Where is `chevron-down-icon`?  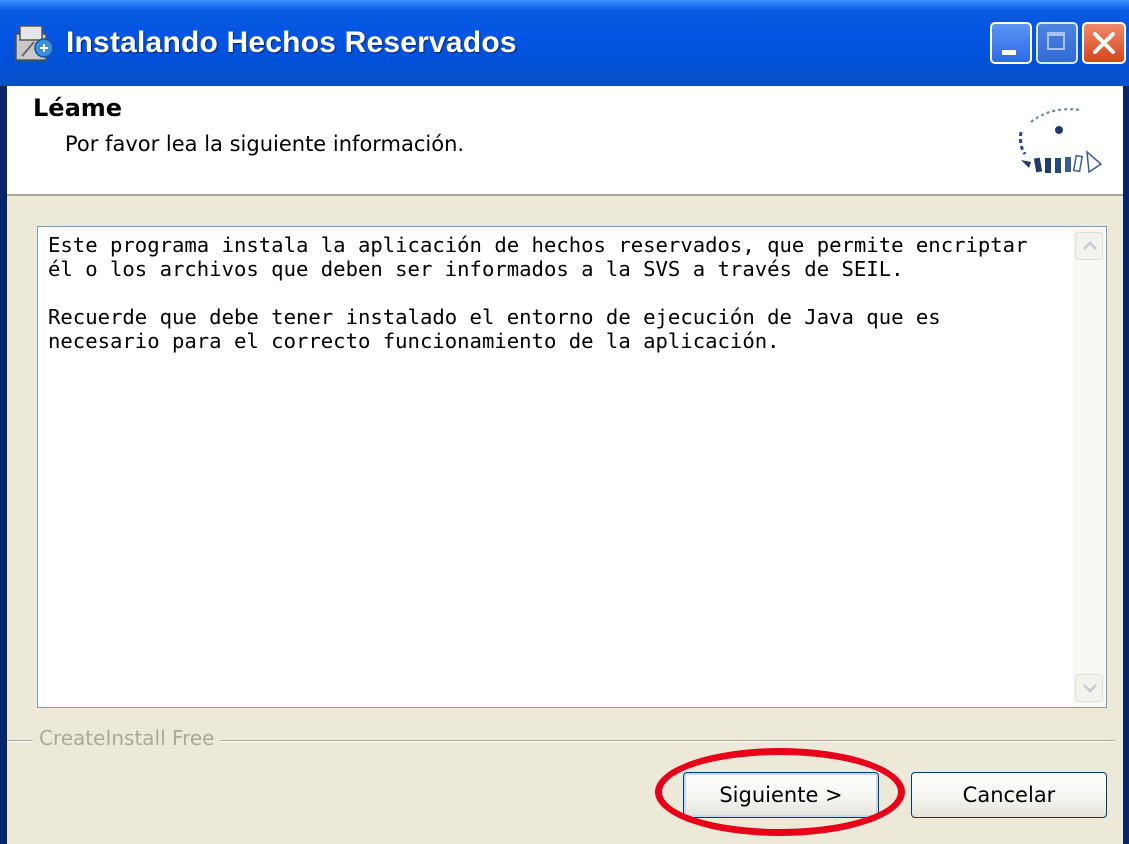 chevron-down-icon is located at coordinates (1090, 688).